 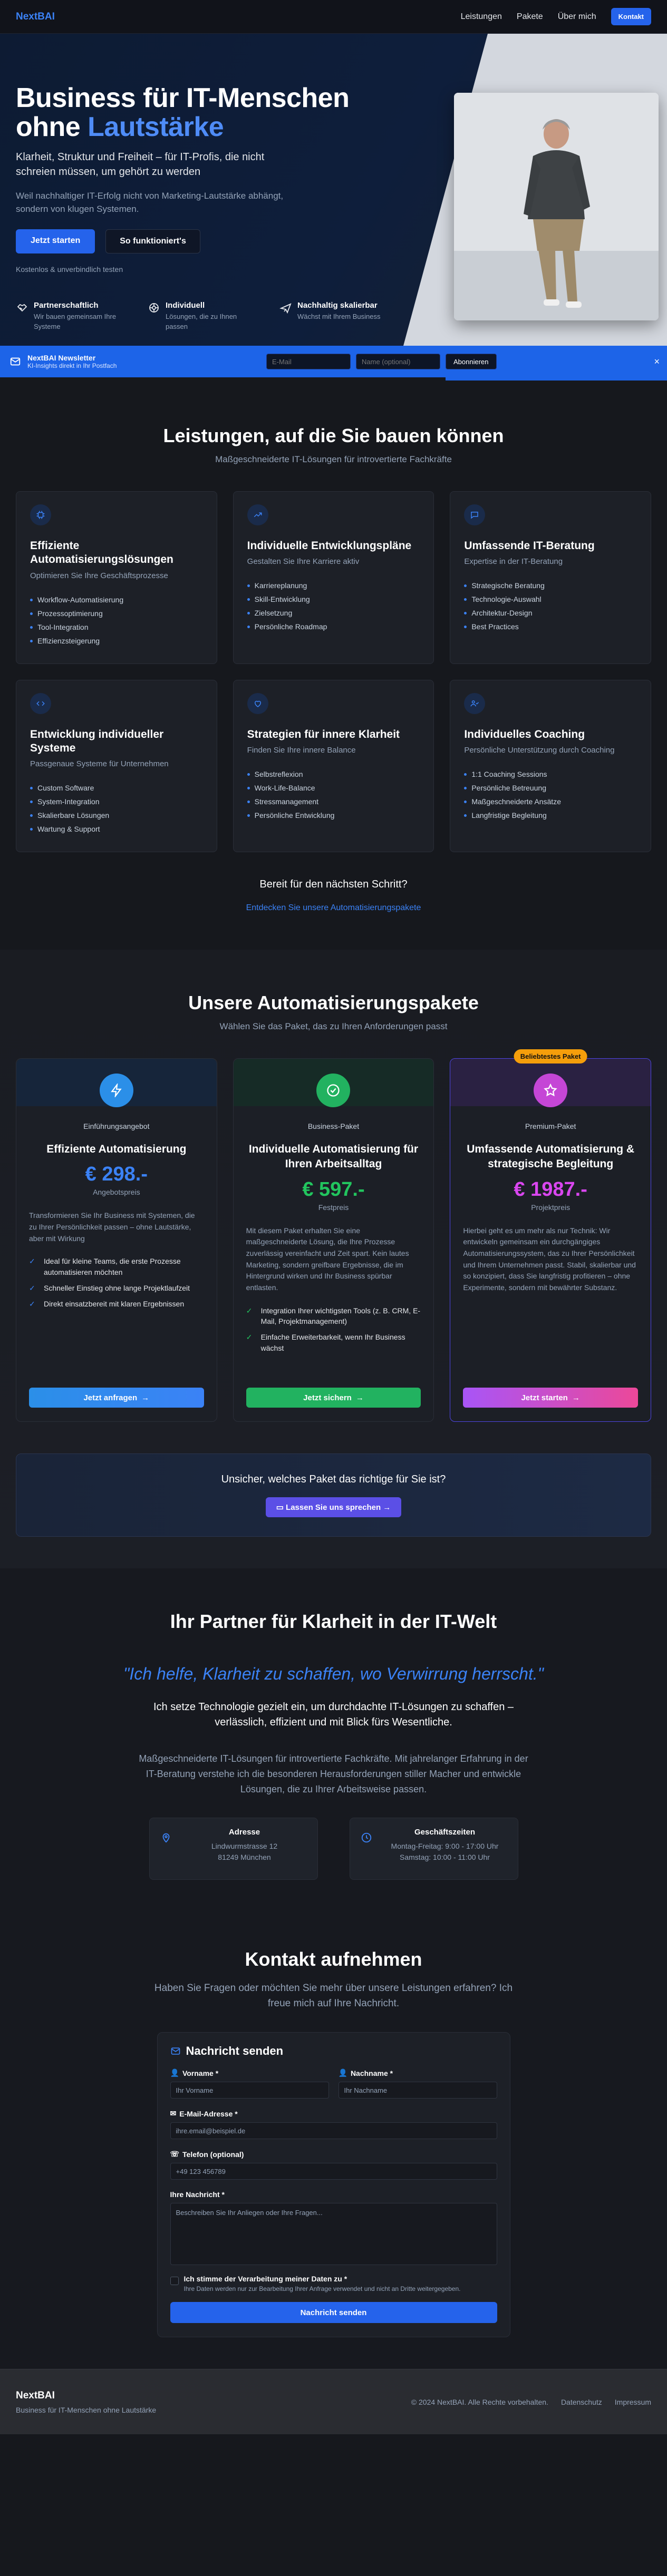 What do you see at coordinates (333, 774) in the screenshot?
I see `service-item: Selbstreflexion` at bounding box center [333, 774].